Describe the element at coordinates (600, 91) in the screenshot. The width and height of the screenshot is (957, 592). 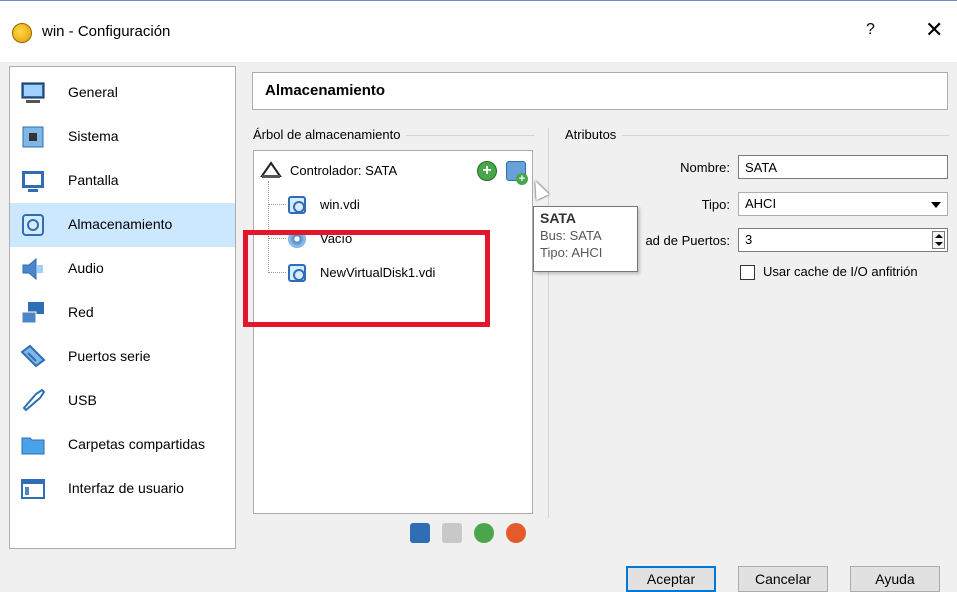
I see `section-header: Almacenamiento` at that location.